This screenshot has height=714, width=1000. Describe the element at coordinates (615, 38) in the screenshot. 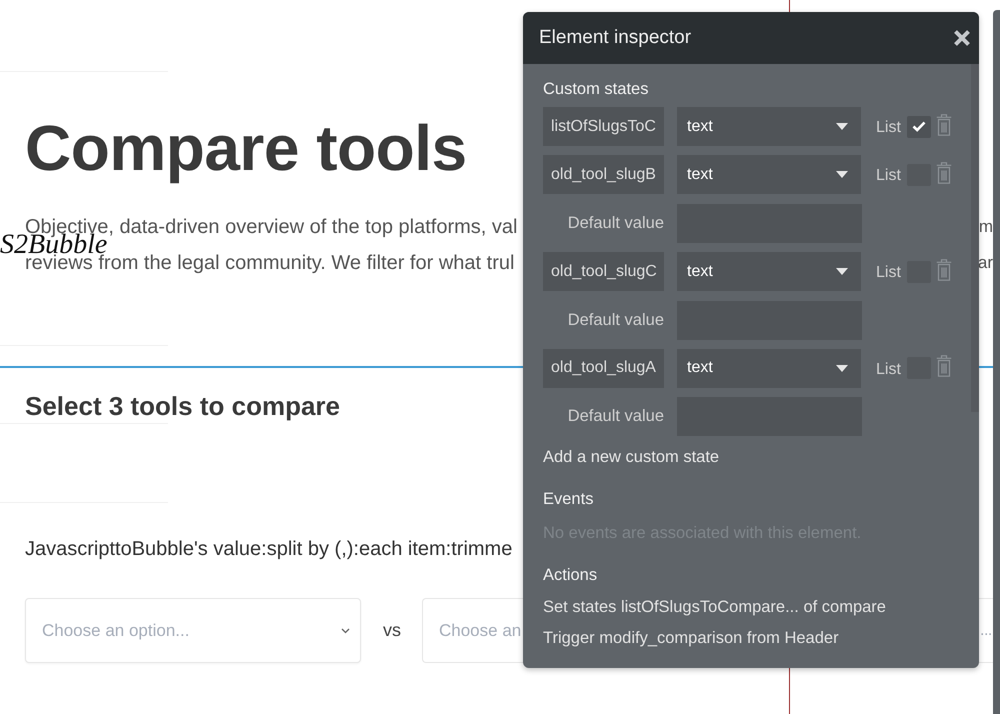

I see `inspector-title: Element inspector` at that location.